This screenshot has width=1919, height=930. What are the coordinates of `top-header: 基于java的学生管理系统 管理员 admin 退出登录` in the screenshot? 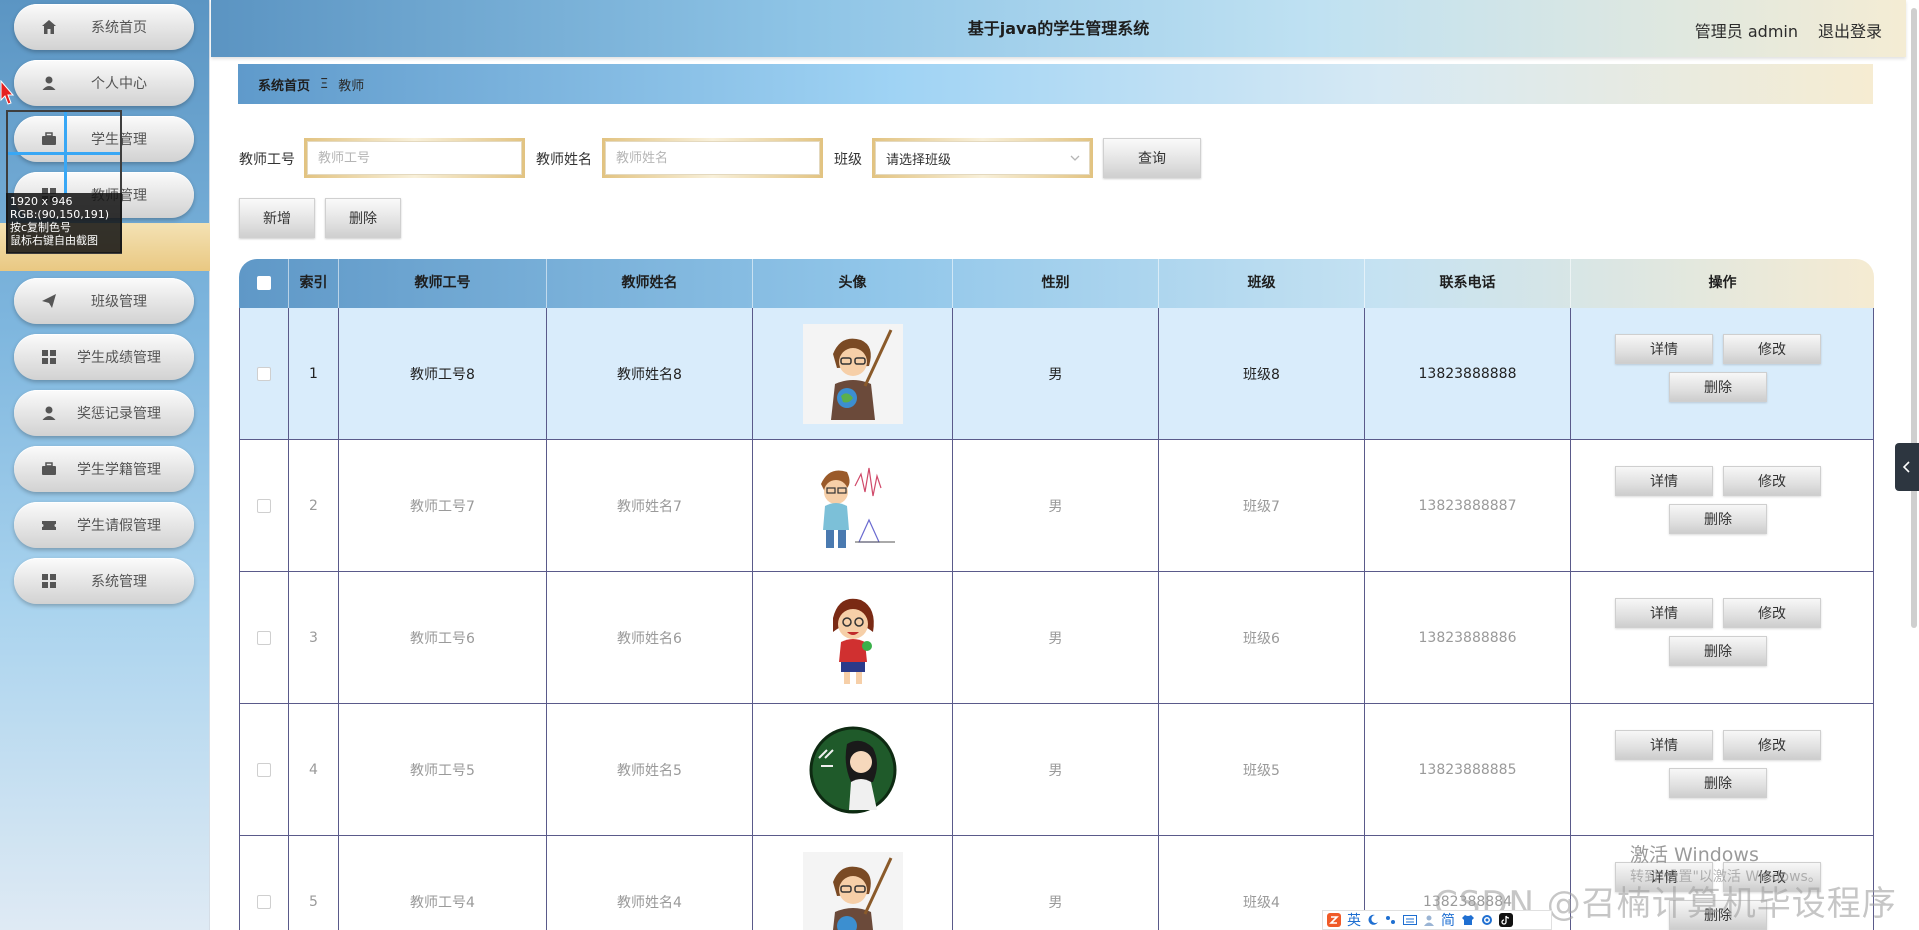 It's located at (1058, 28).